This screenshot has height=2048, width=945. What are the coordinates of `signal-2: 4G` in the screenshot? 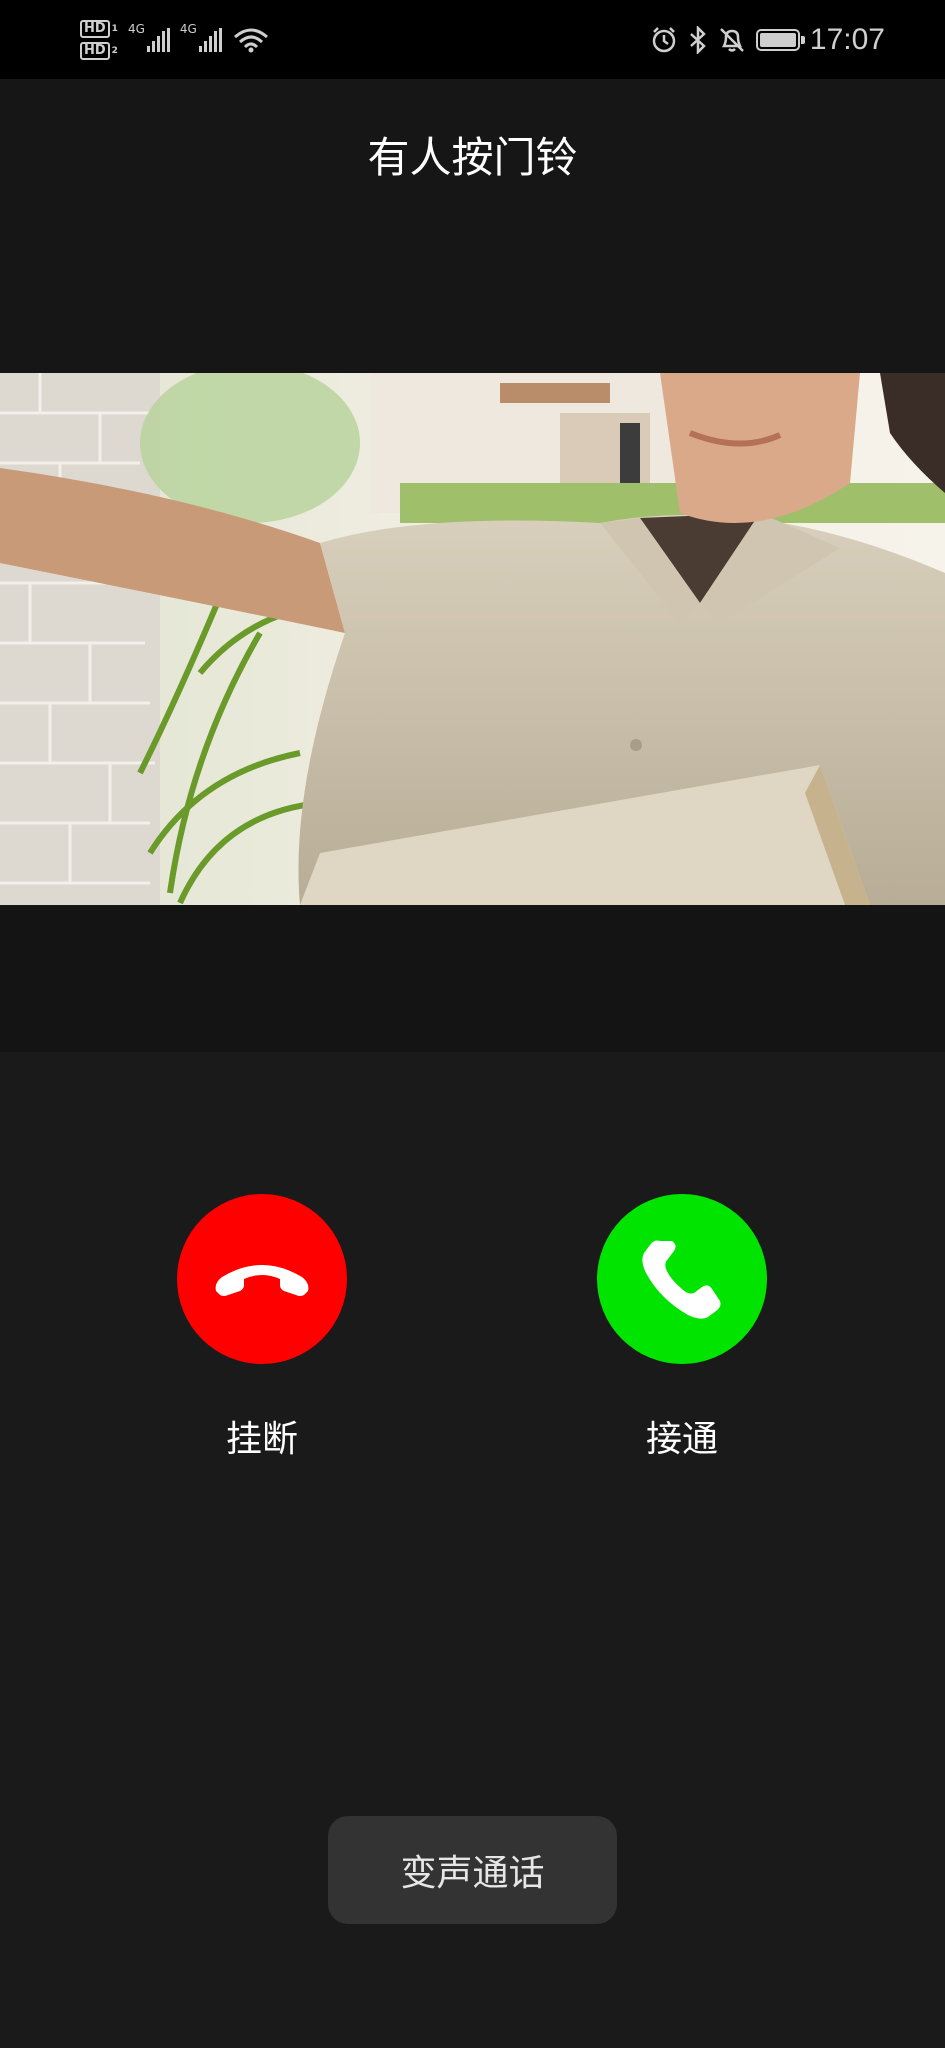 It's located at (201, 37).